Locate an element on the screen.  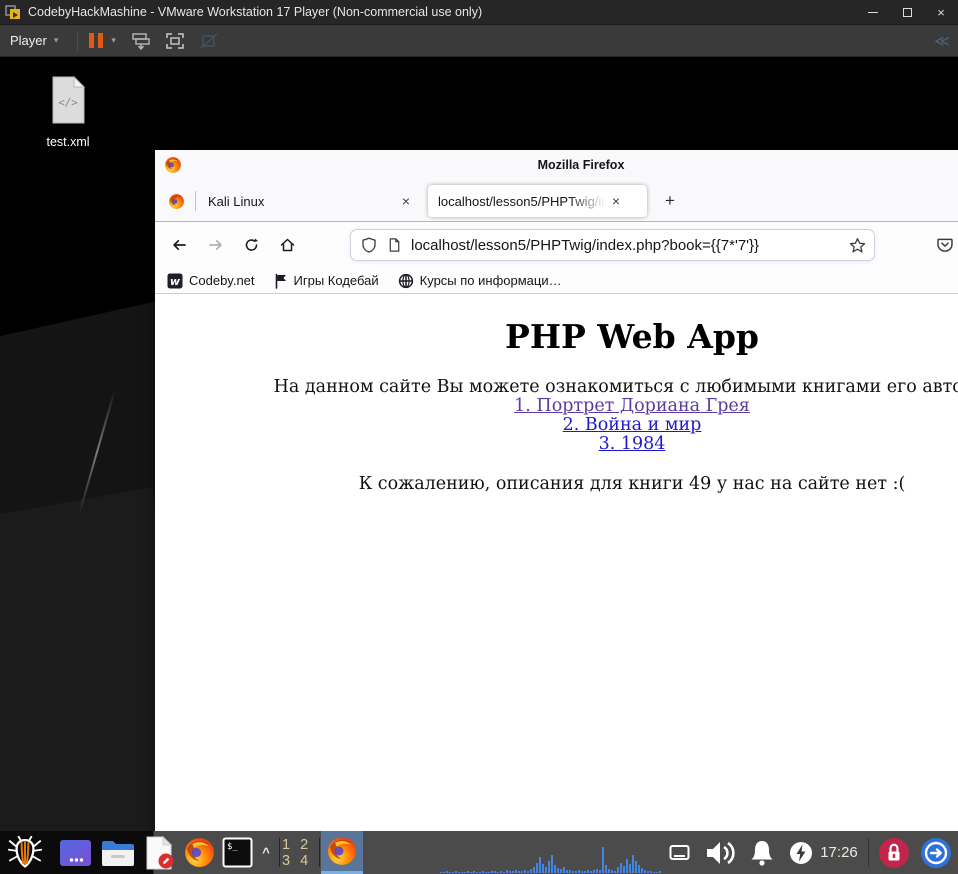
minimize-button is located at coordinates (873, 12).